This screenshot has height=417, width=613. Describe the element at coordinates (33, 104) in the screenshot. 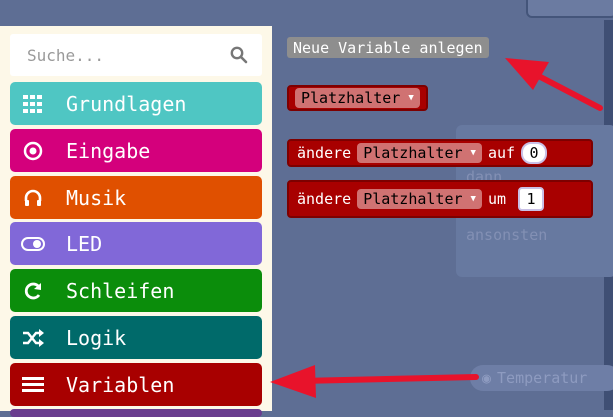

I see `grid-icon` at that location.